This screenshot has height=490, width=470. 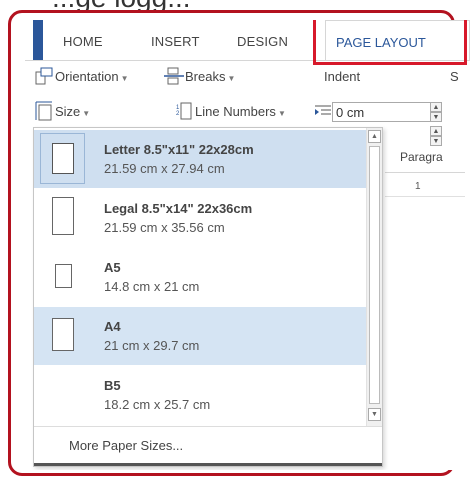 I want to click on tab-home: HOME, so click(x=83, y=41).